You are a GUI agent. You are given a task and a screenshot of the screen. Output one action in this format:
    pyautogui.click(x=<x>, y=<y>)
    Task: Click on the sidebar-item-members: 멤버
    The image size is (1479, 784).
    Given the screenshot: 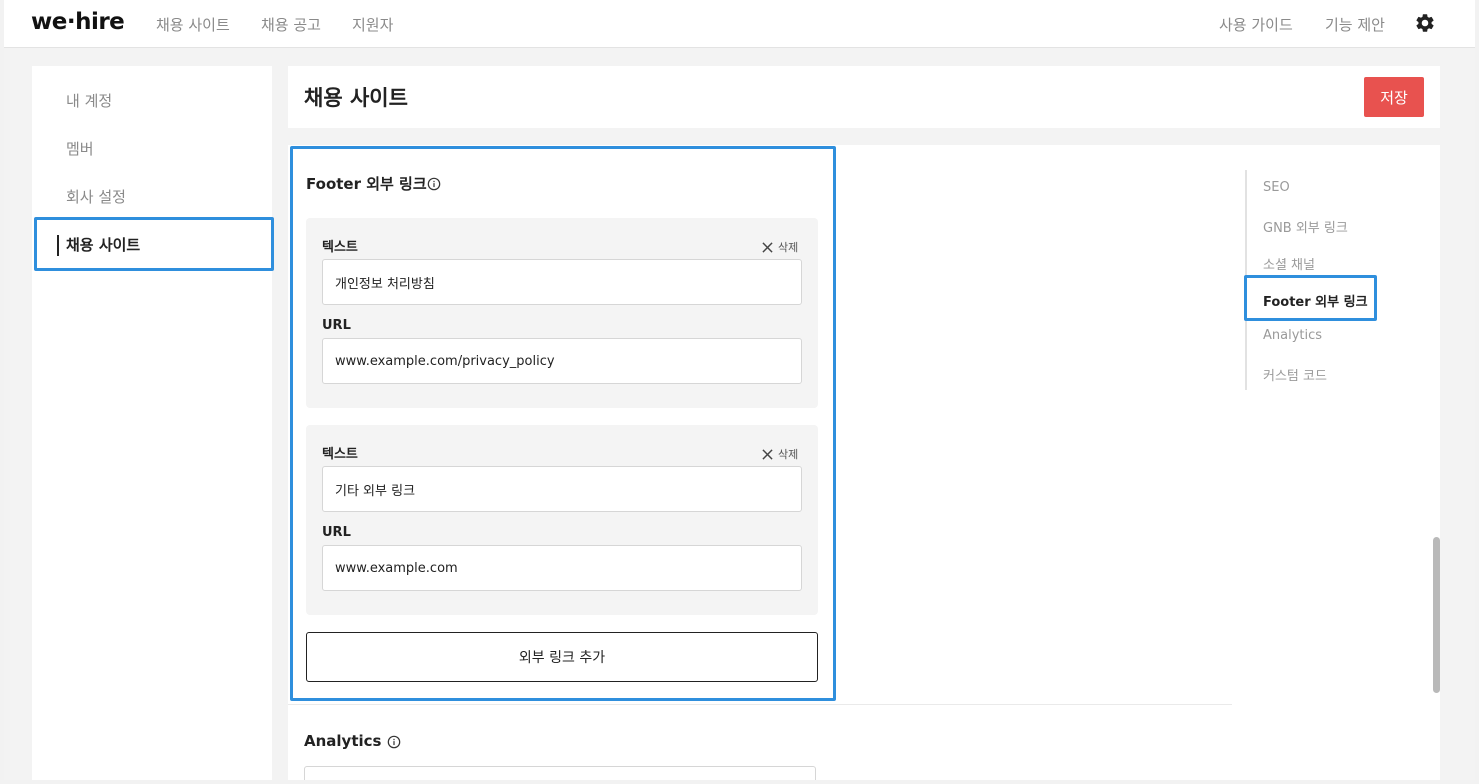 What is the action you would take?
    pyautogui.click(x=80, y=148)
    